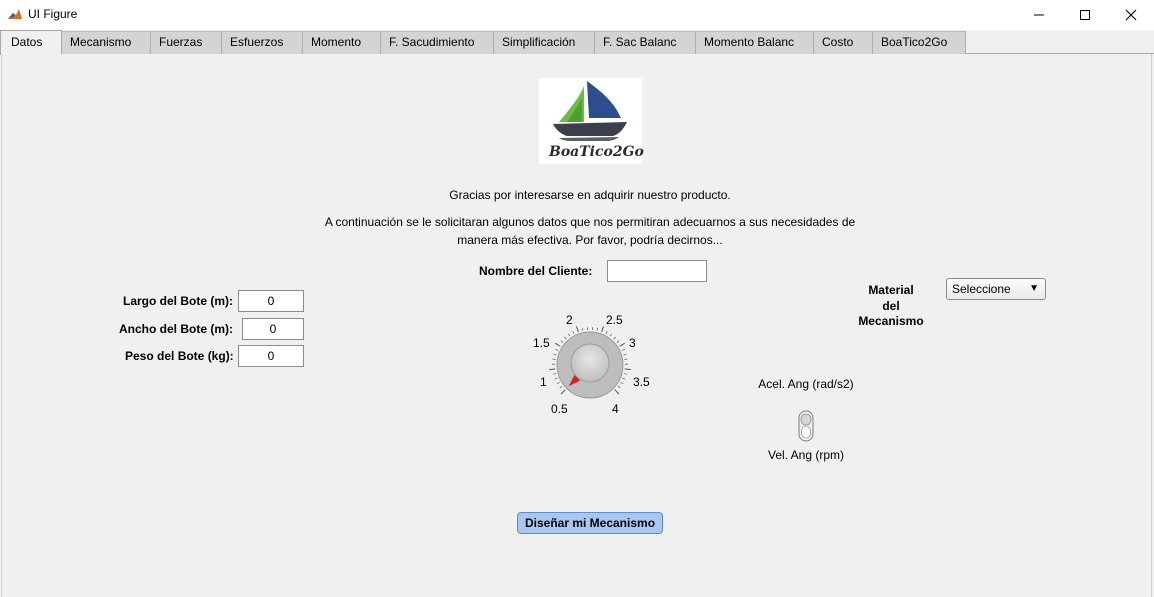 The height and width of the screenshot is (597, 1154). What do you see at coordinates (749, 42) in the screenshot?
I see `tab-label: Momento Balanc` at bounding box center [749, 42].